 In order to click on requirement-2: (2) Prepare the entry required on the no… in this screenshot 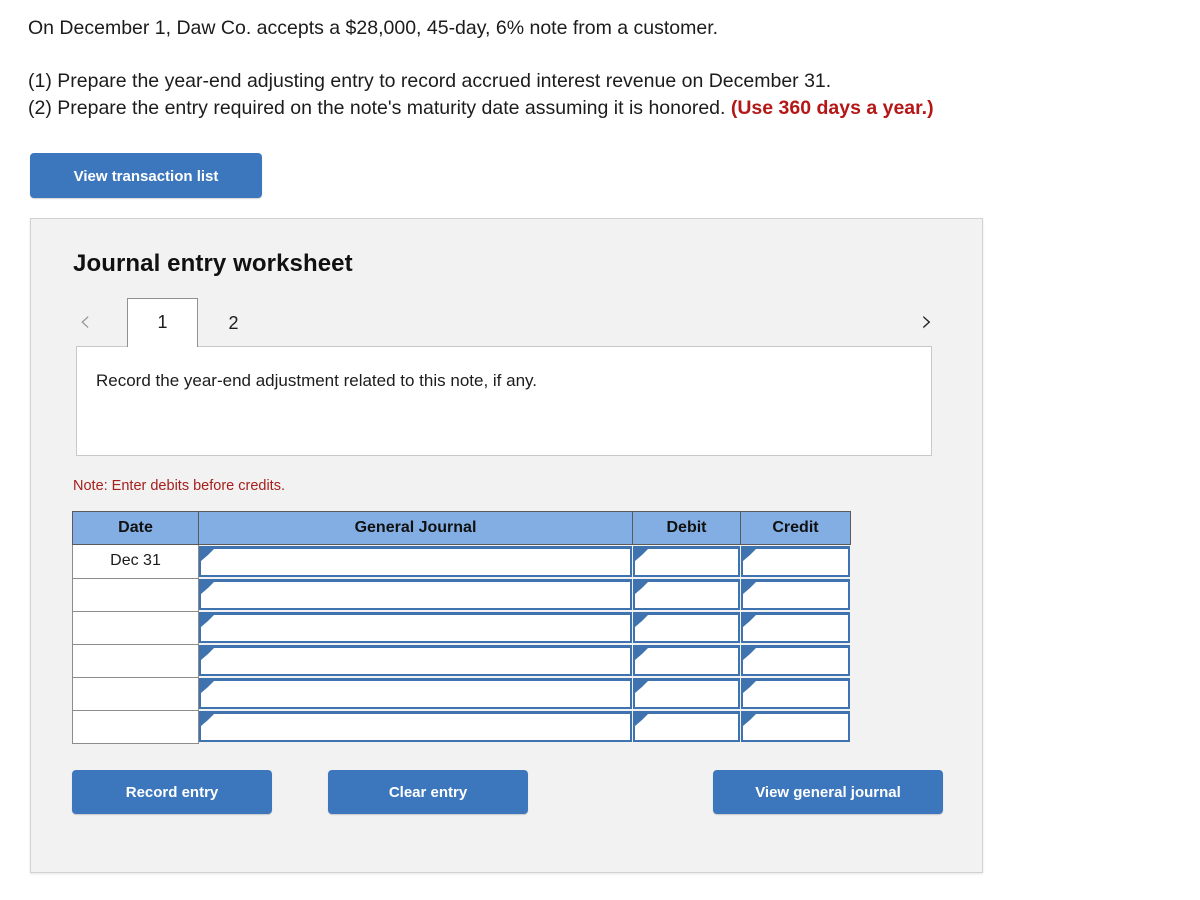, I will do `click(614, 108)`.